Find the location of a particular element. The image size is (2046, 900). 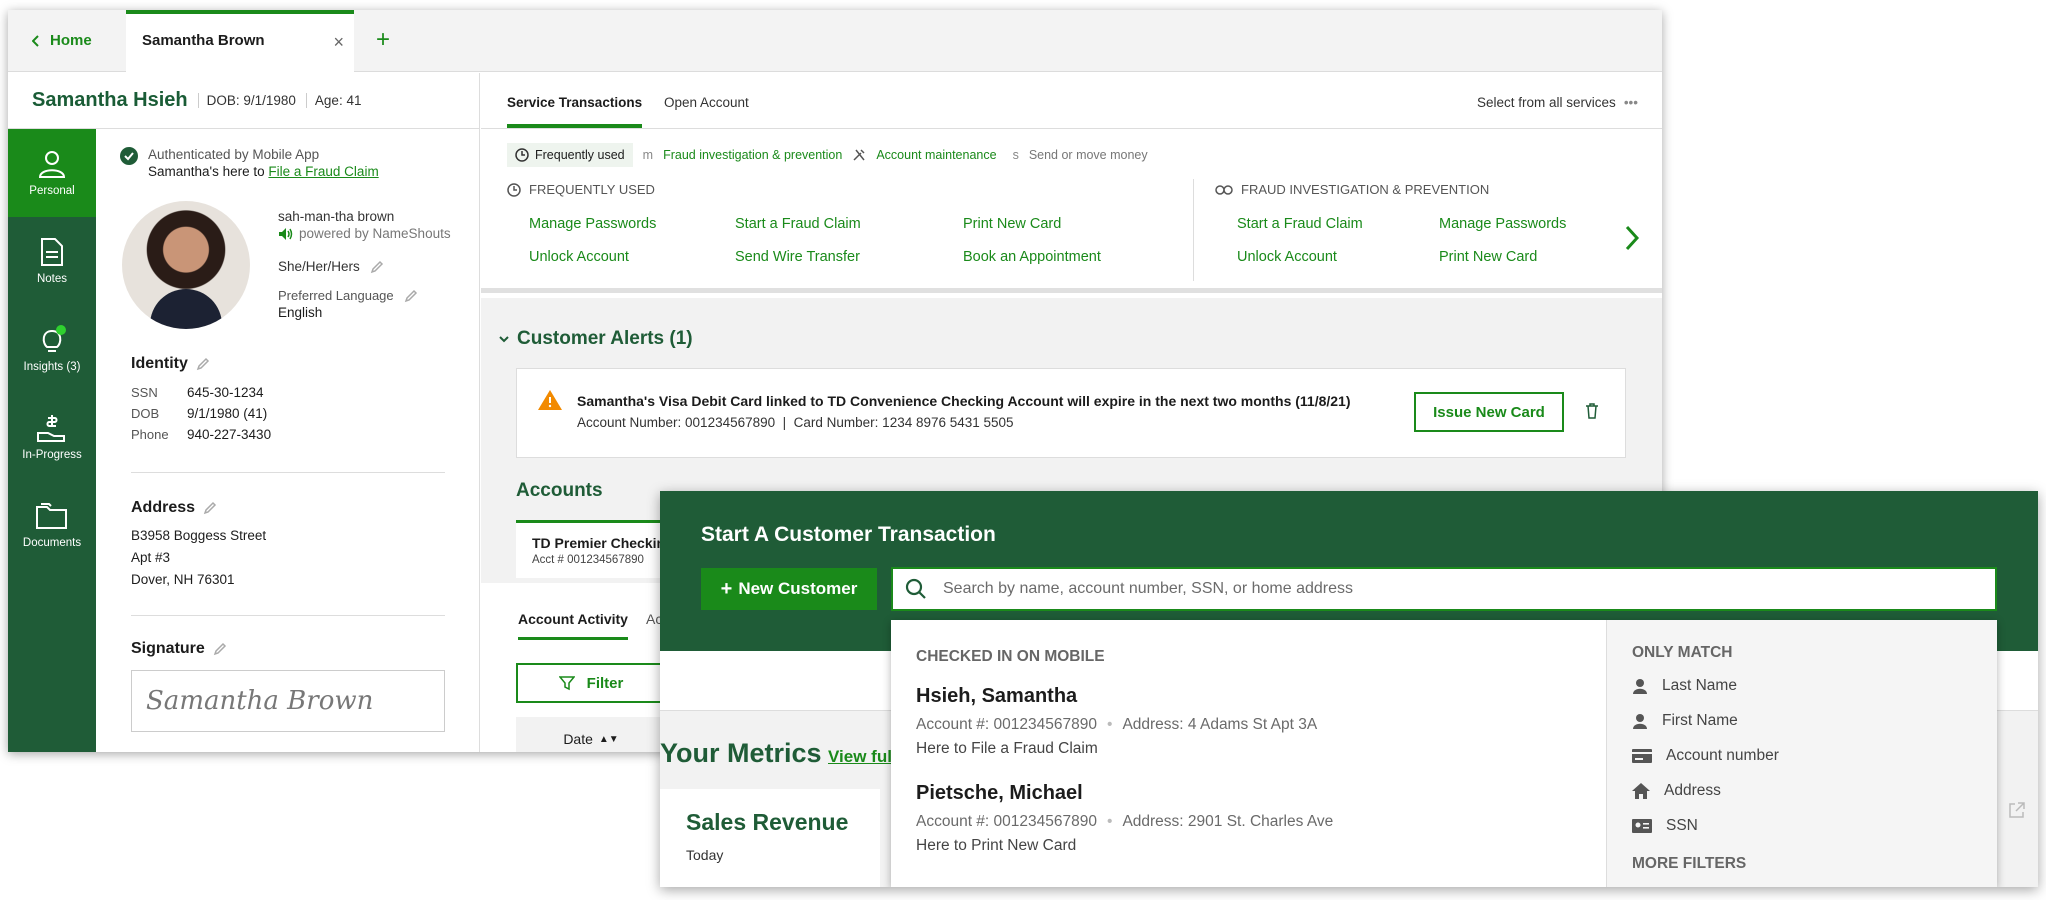

tab-service-transactions: Service Transactions is located at coordinates (575, 111).